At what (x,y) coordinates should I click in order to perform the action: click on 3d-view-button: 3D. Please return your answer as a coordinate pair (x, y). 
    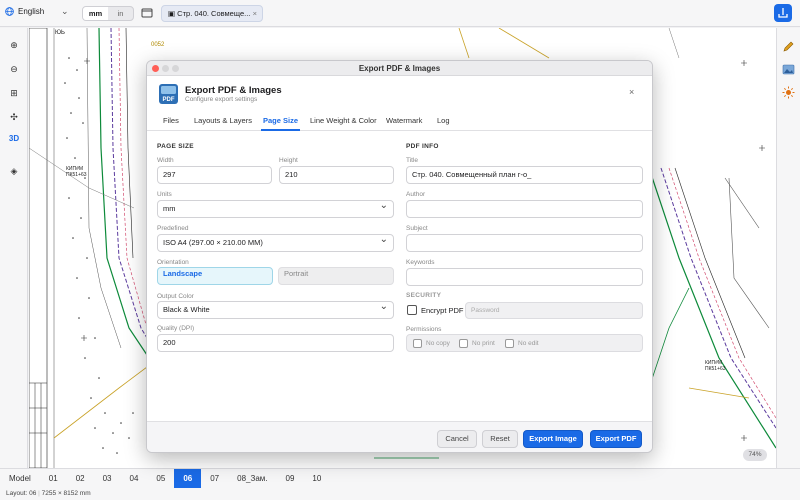
    Looking at the image, I should click on (14, 139).